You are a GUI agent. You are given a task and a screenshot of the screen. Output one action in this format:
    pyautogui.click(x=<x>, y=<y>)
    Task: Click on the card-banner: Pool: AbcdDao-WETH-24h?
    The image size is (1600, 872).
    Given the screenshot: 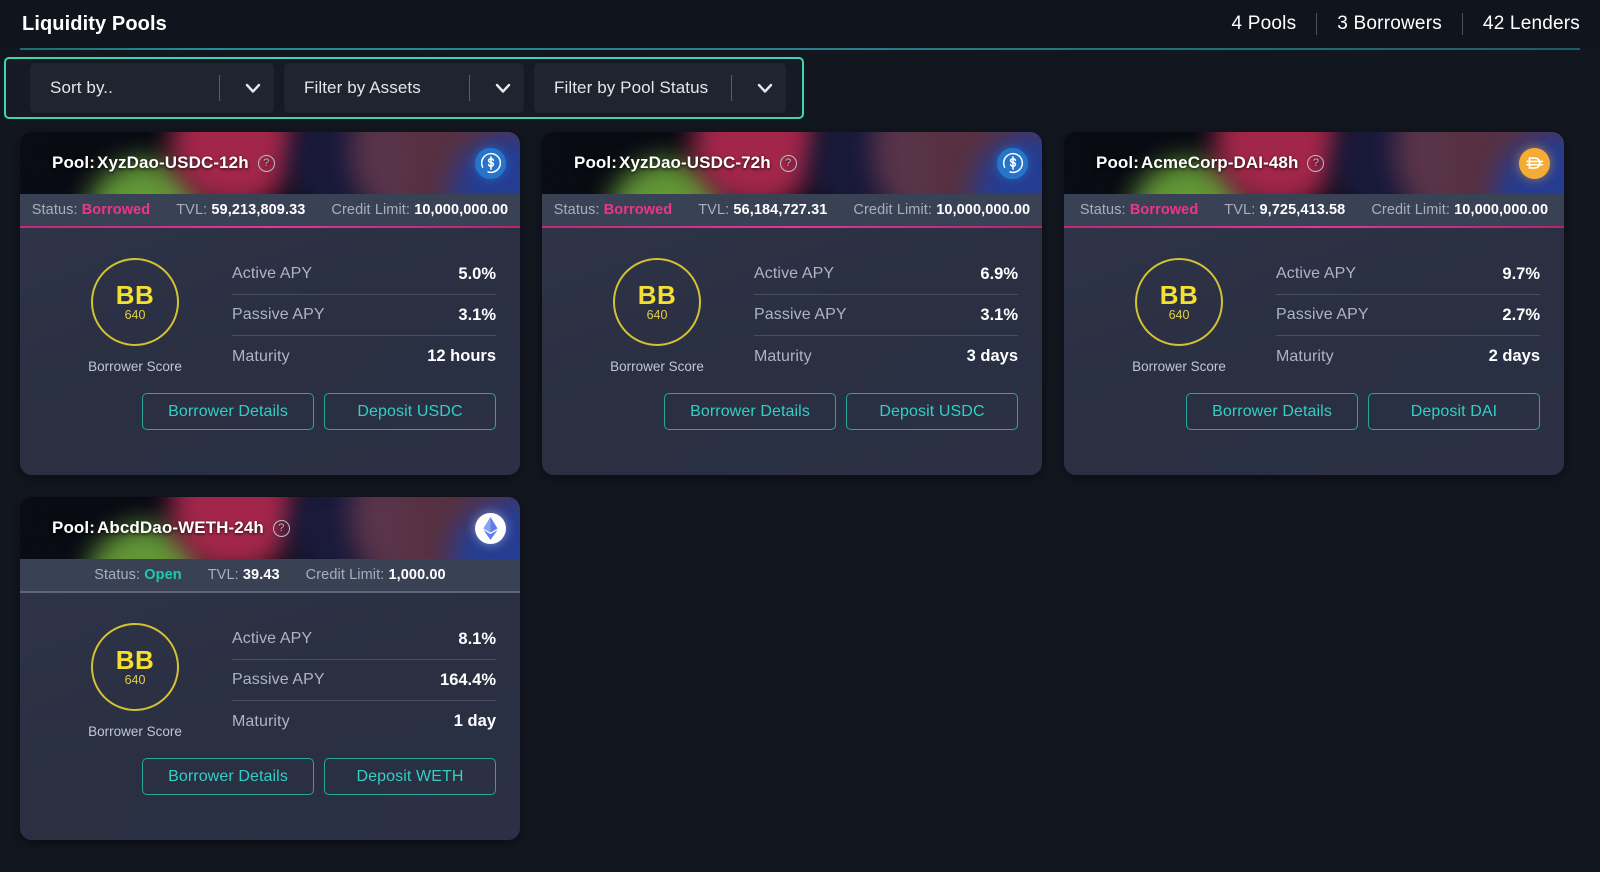 What is the action you would take?
    pyautogui.click(x=270, y=528)
    